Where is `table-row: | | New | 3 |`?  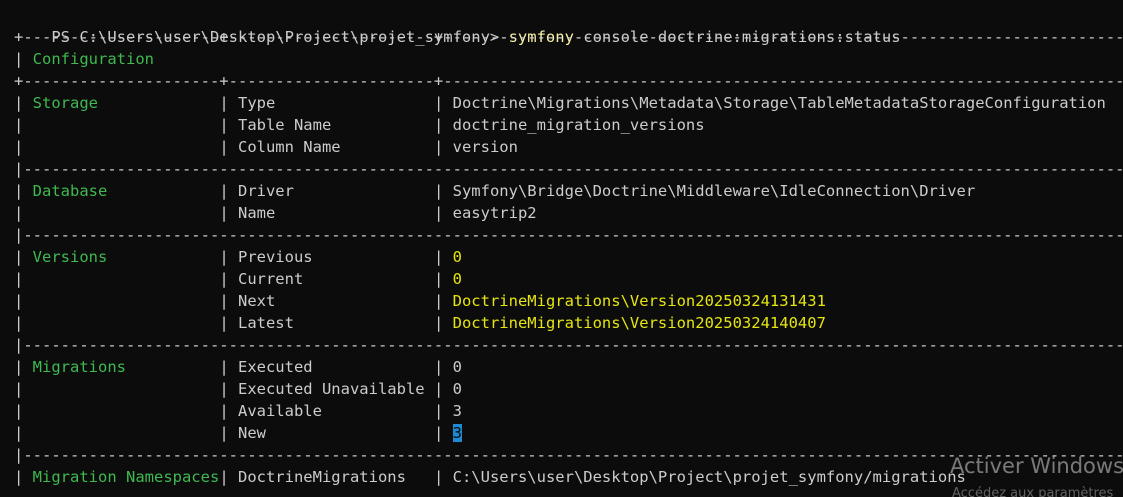
table-row: | | New | 3 | is located at coordinates (238, 433).